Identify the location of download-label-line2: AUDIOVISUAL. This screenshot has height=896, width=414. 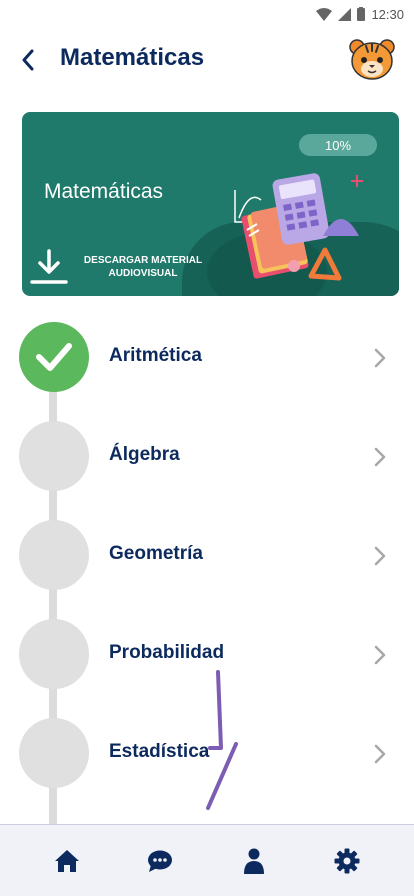
(143, 273).